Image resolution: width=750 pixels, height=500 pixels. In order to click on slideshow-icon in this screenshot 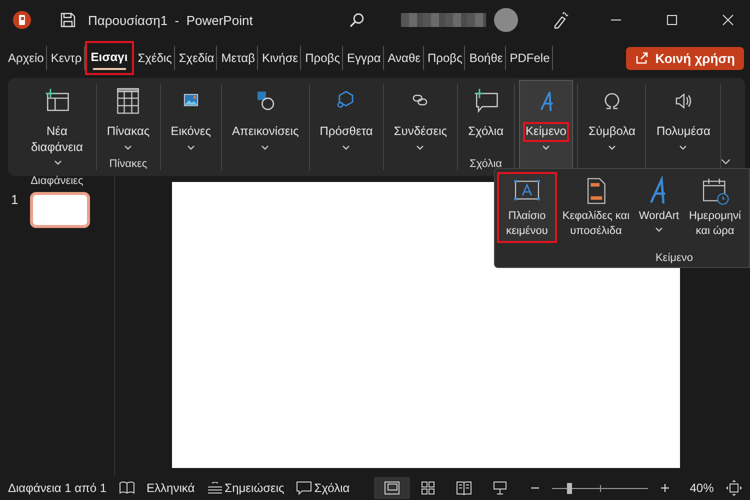, I will do `click(500, 488)`.